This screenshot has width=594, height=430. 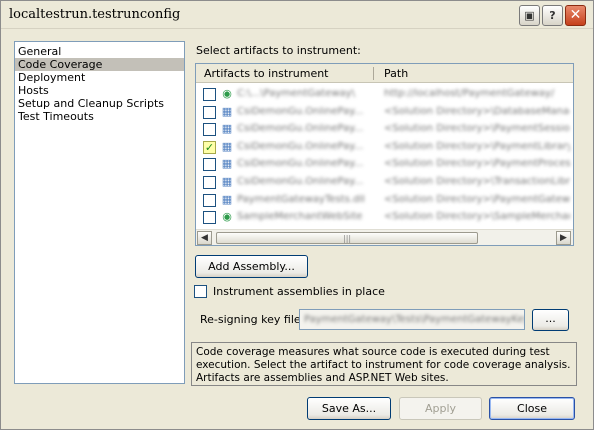 I want to click on nav-item-setup-cleanup-scripts: Setup and Cleanup Scripts, so click(x=99, y=103).